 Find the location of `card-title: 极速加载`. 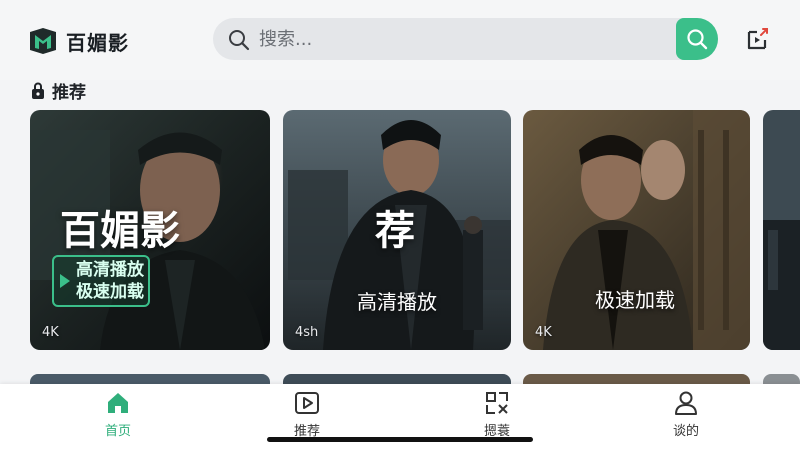

card-title: 极速加载 is located at coordinates (635, 300).